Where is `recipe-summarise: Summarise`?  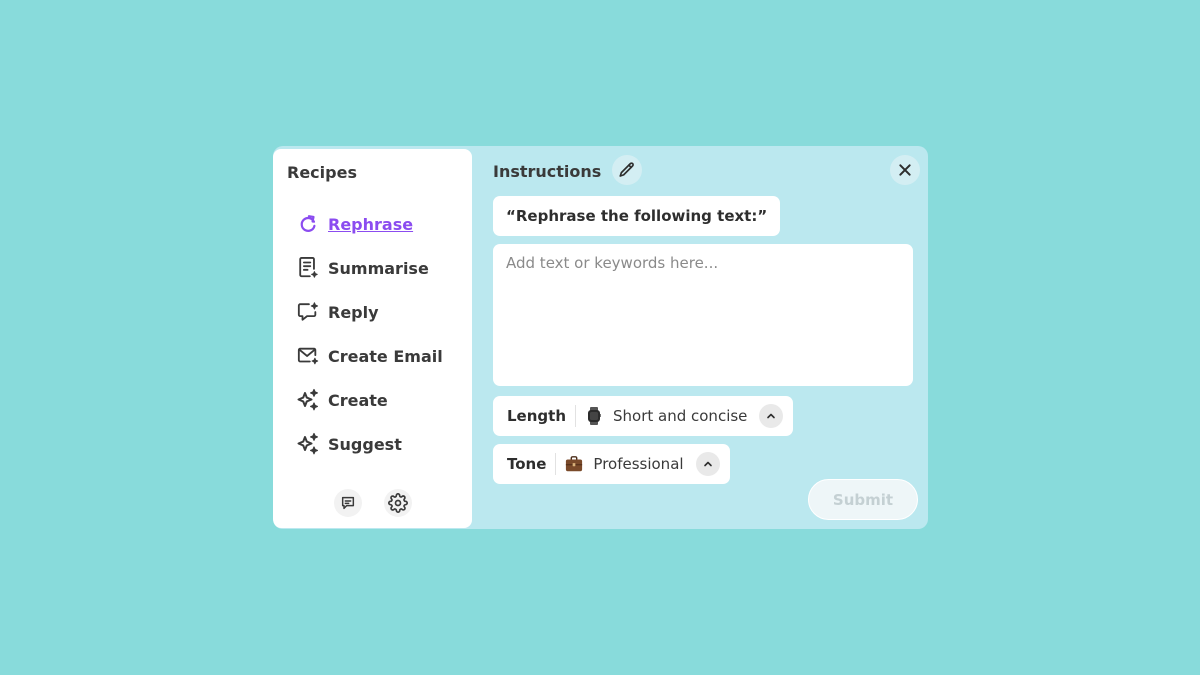 recipe-summarise: Summarise is located at coordinates (362, 268).